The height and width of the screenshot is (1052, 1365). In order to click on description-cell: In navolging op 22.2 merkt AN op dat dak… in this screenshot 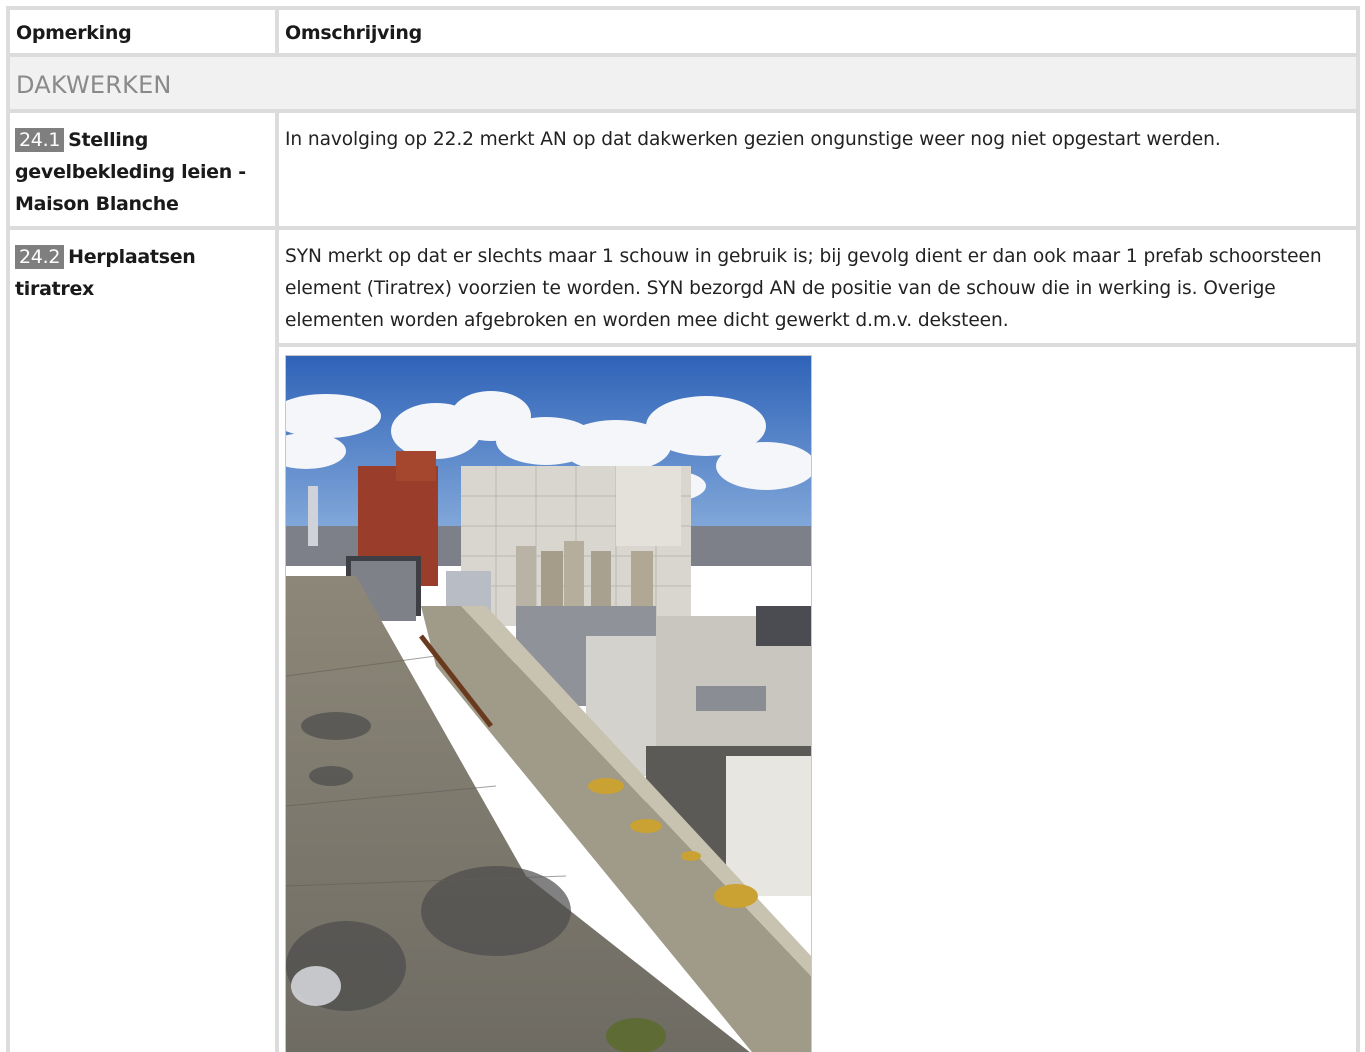, I will do `click(817, 169)`.